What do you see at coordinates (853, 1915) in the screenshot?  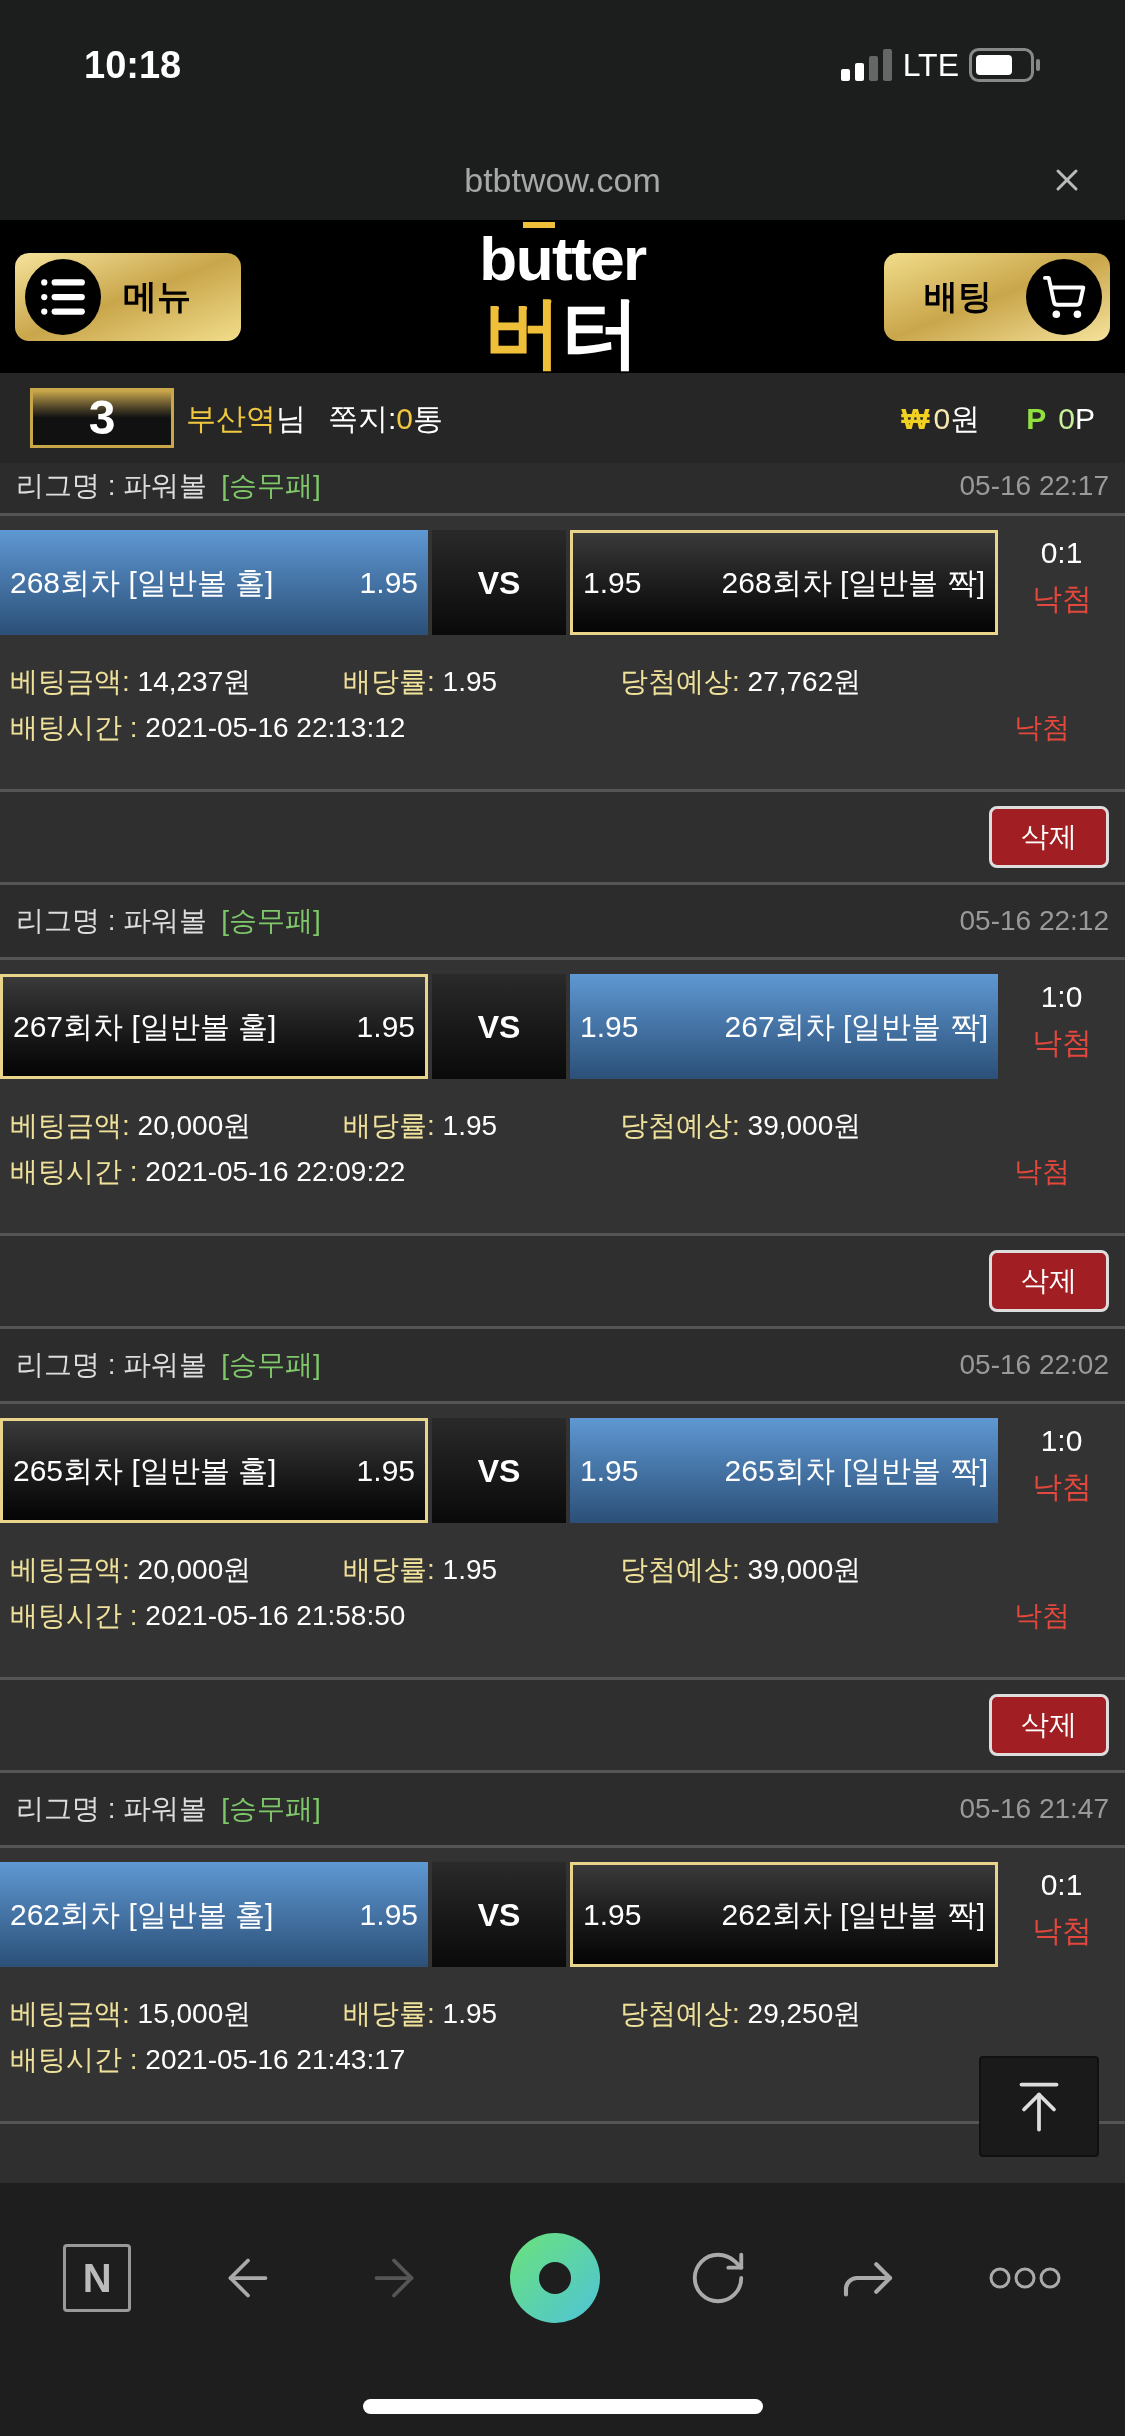 I see `option-label: 262회차 [일반볼 짝]` at bounding box center [853, 1915].